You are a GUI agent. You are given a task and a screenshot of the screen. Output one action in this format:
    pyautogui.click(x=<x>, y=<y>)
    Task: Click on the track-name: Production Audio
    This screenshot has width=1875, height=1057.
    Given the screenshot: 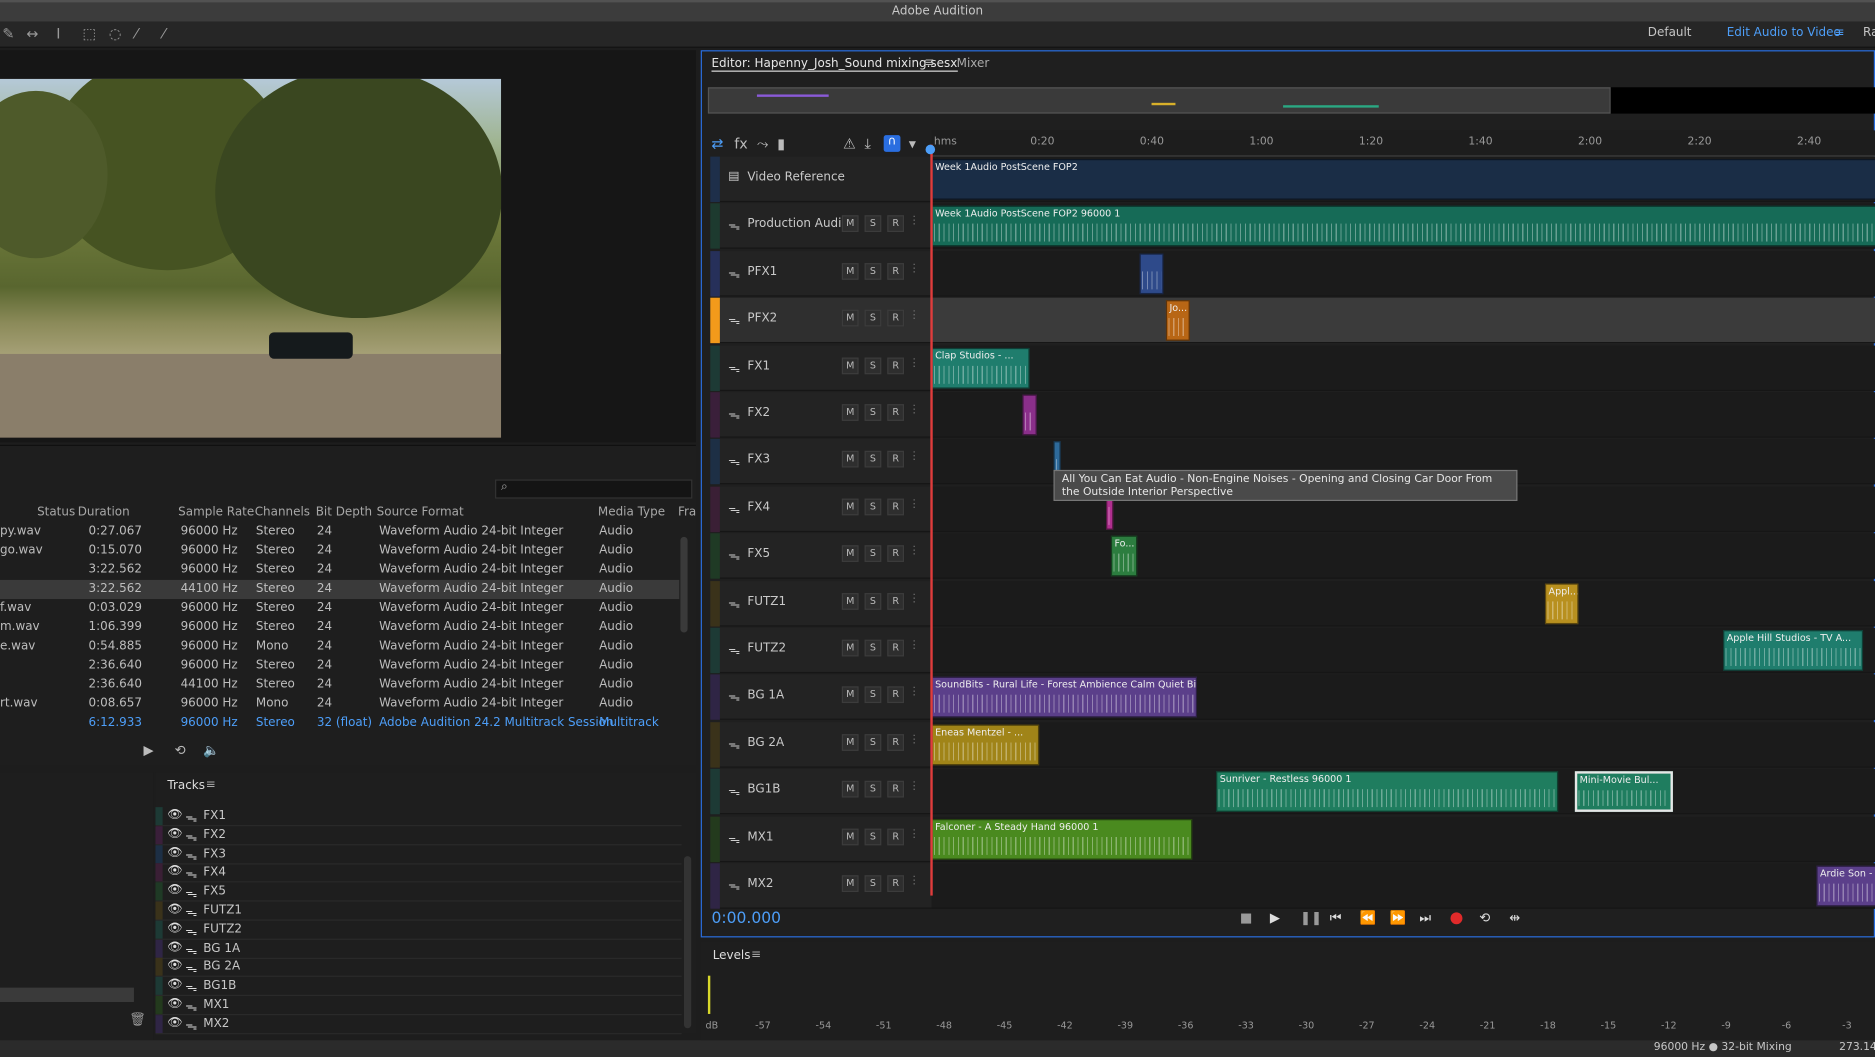 What is the action you would take?
    pyautogui.click(x=797, y=224)
    